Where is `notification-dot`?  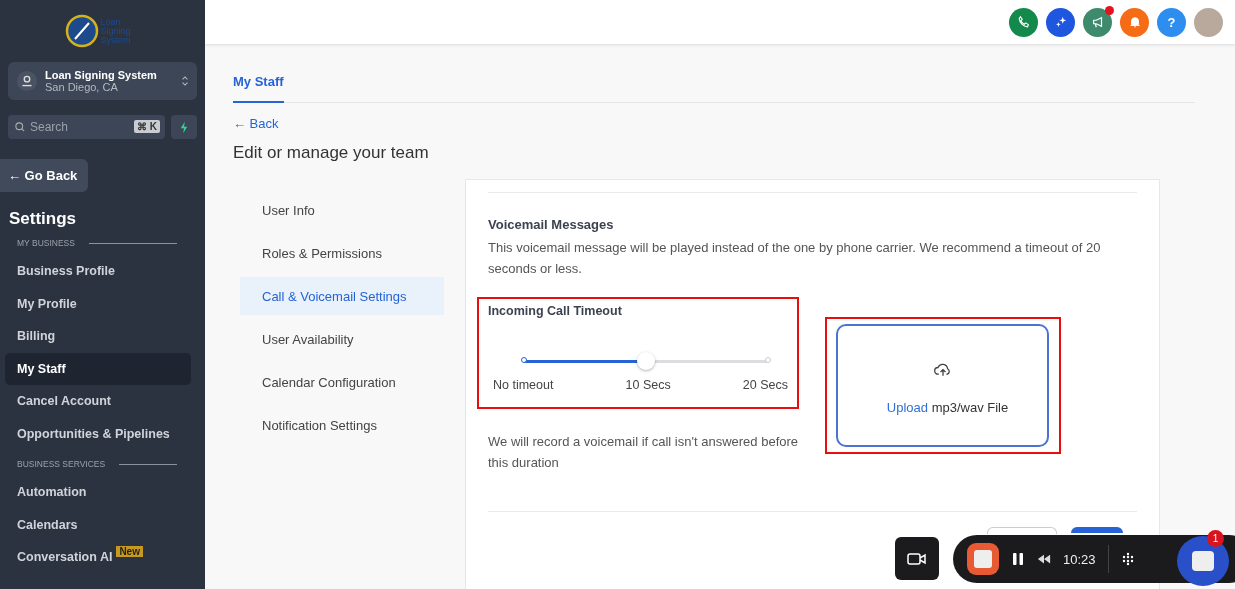
notification-dot is located at coordinates (1109, 10).